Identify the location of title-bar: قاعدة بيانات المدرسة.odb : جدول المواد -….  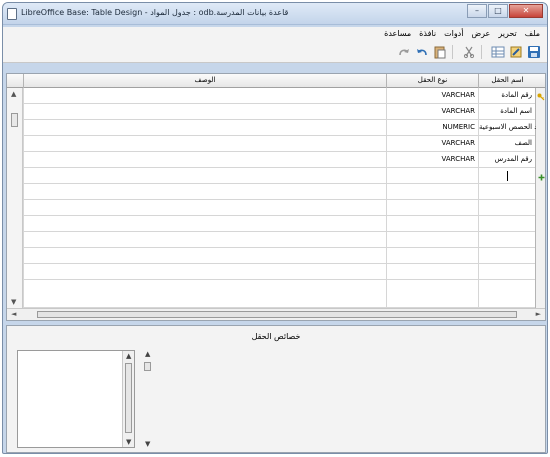
(275, 14).